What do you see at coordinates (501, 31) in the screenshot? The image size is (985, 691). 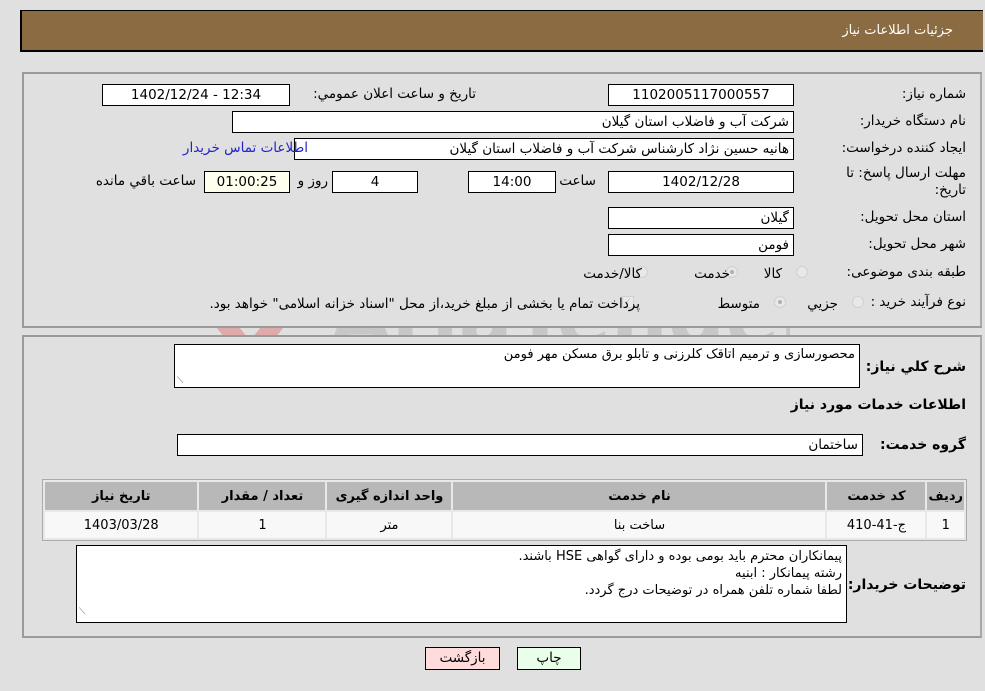 I see `page-header: جزئیات اطلاعات نیاز` at bounding box center [501, 31].